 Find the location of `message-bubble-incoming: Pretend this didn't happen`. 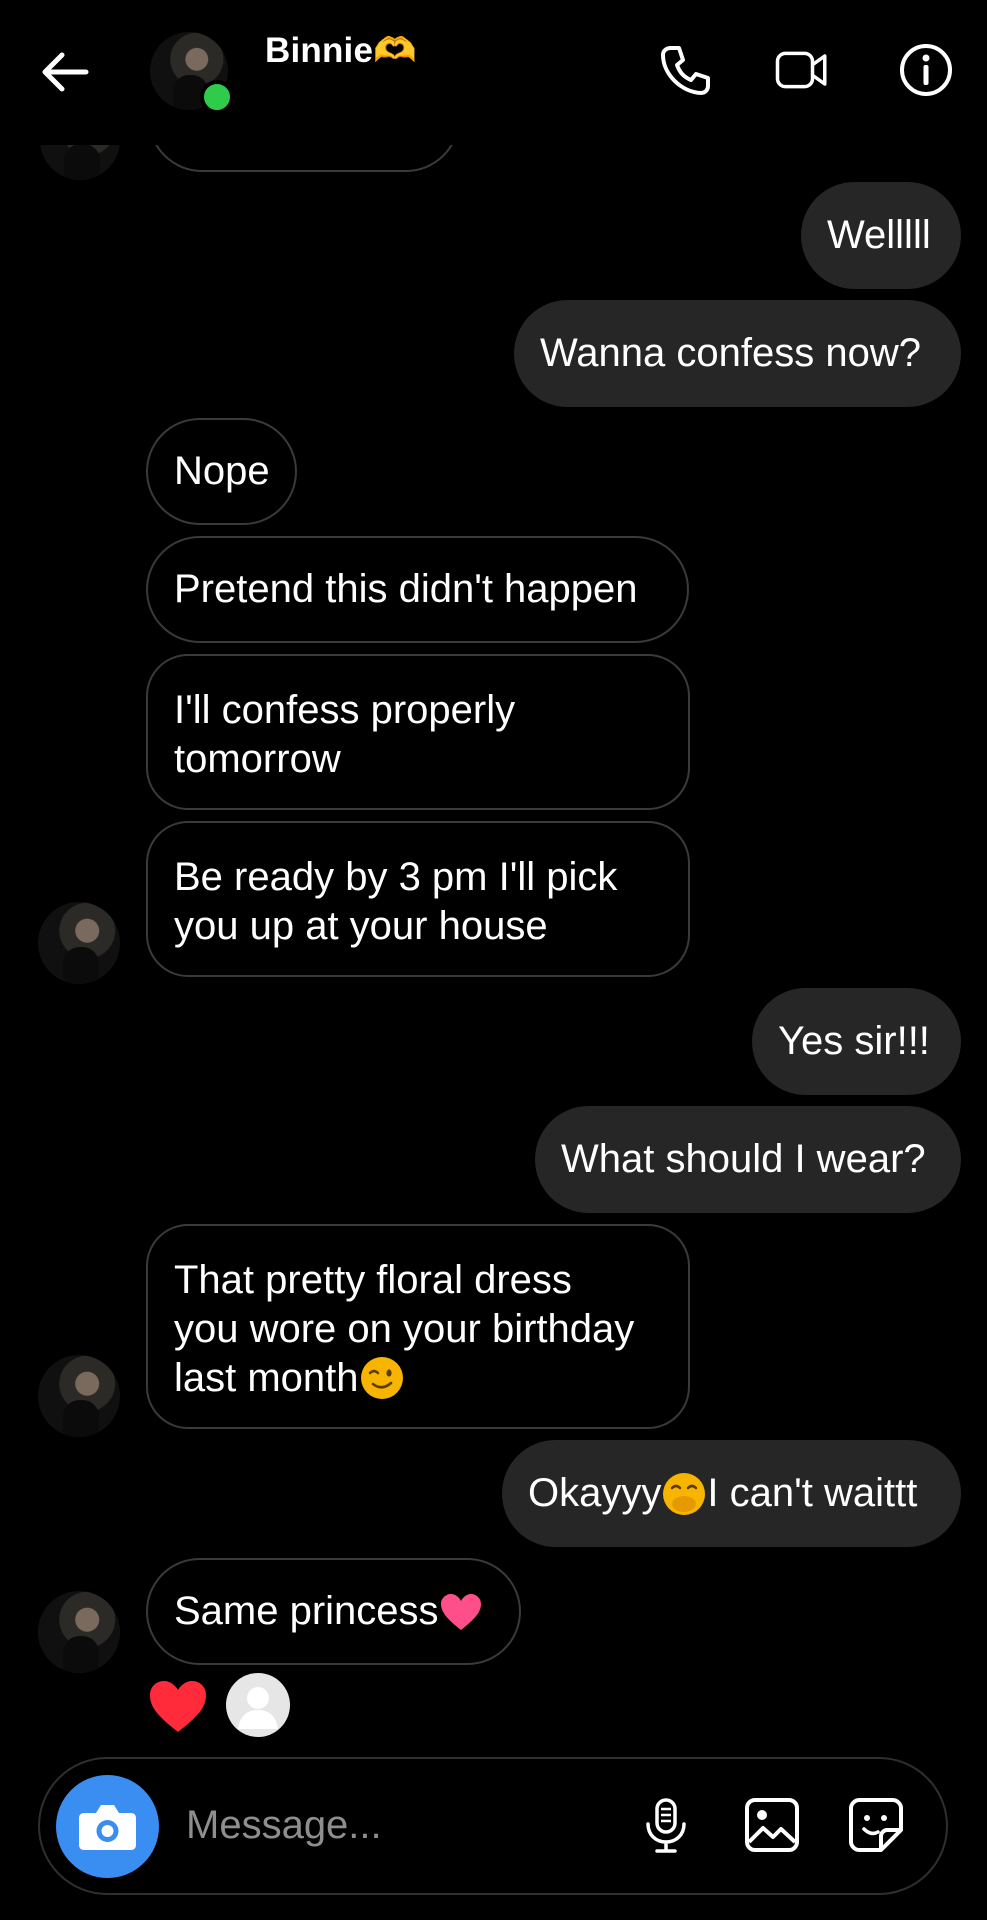

message-bubble-incoming: Pretend this didn't happen is located at coordinates (417, 589).